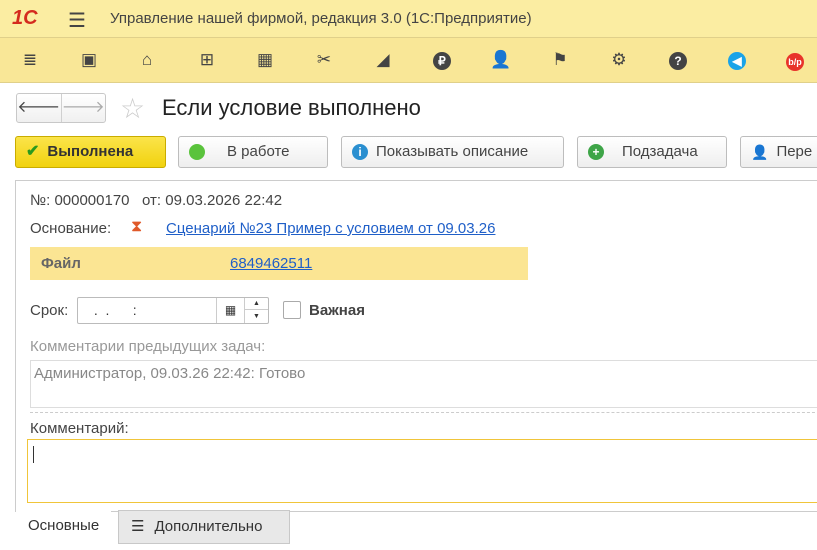  Describe the element at coordinates (423, 412) in the screenshot. I see `separator` at that location.